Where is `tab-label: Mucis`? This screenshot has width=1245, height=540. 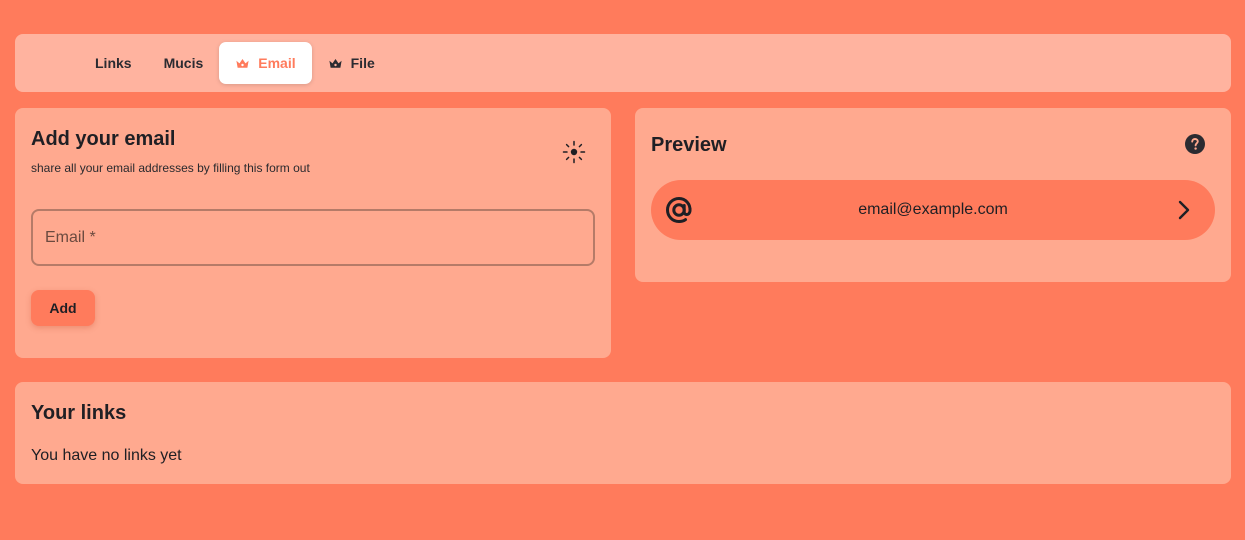
tab-label: Mucis is located at coordinates (183, 63).